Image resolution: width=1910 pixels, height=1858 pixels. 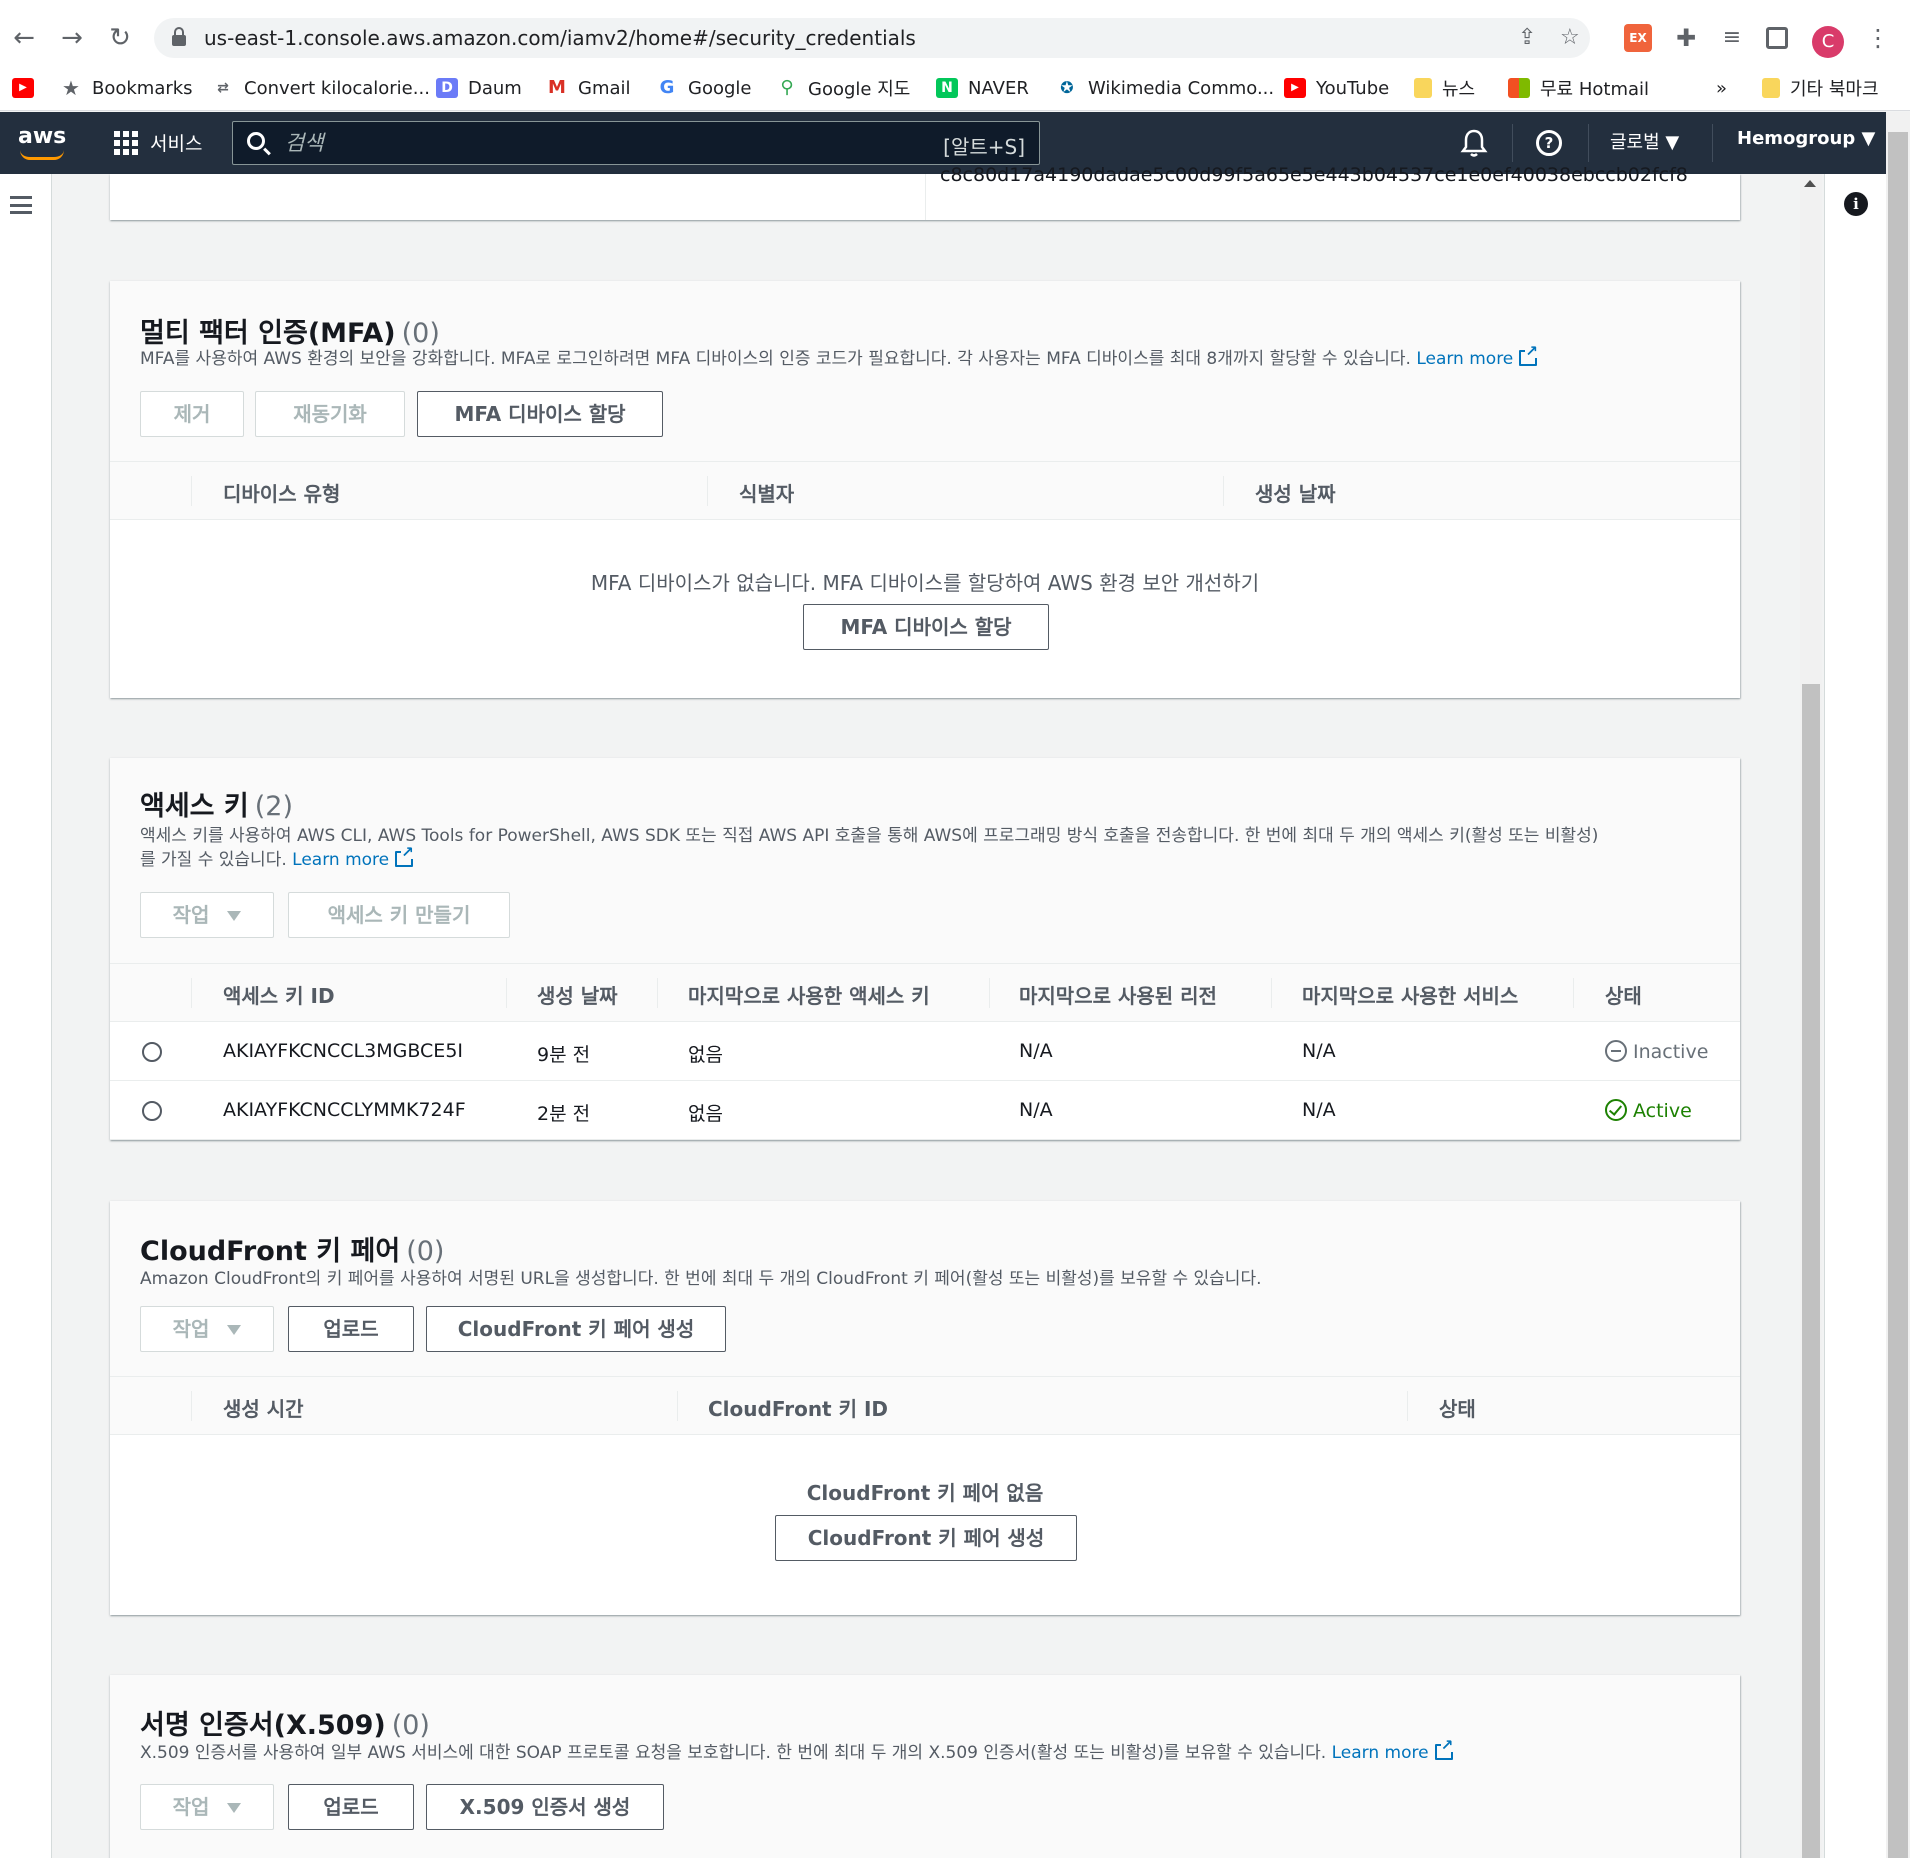 I want to click on col-last-used-service: 마지막으로 사용한 서비스, so click(x=1410, y=994).